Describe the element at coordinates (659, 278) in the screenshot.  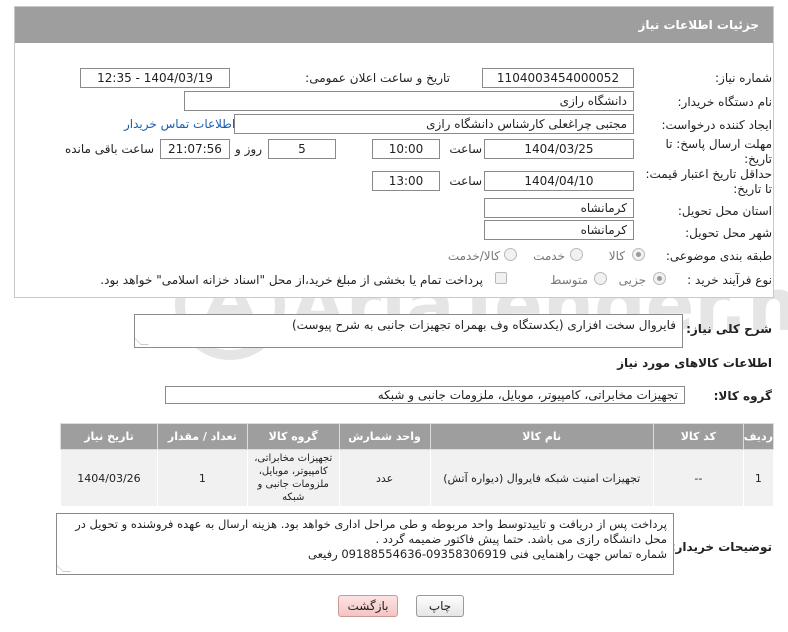
I see `process-radio-minor` at that location.